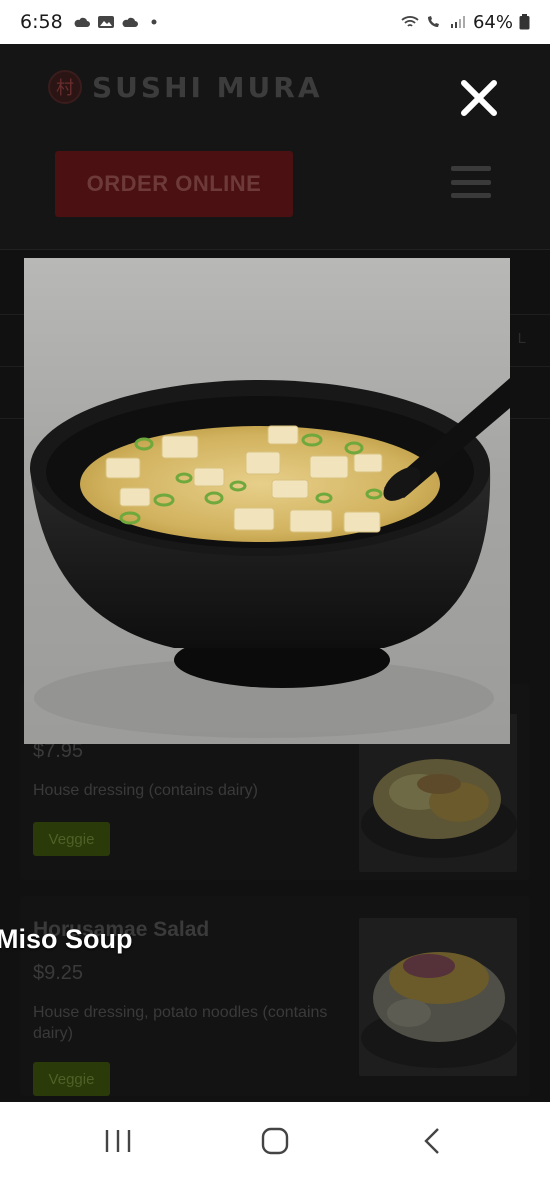 The width and height of the screenshot is (550, 1179). What do you see at coordinates (524, 22) in the screenshot?
I see `battery-icon` at bounding box center [524, 22].